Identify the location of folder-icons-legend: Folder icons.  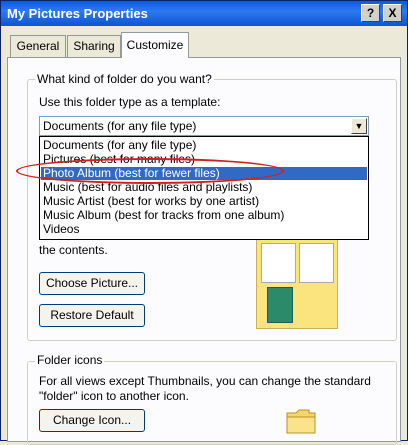
(70, 360).